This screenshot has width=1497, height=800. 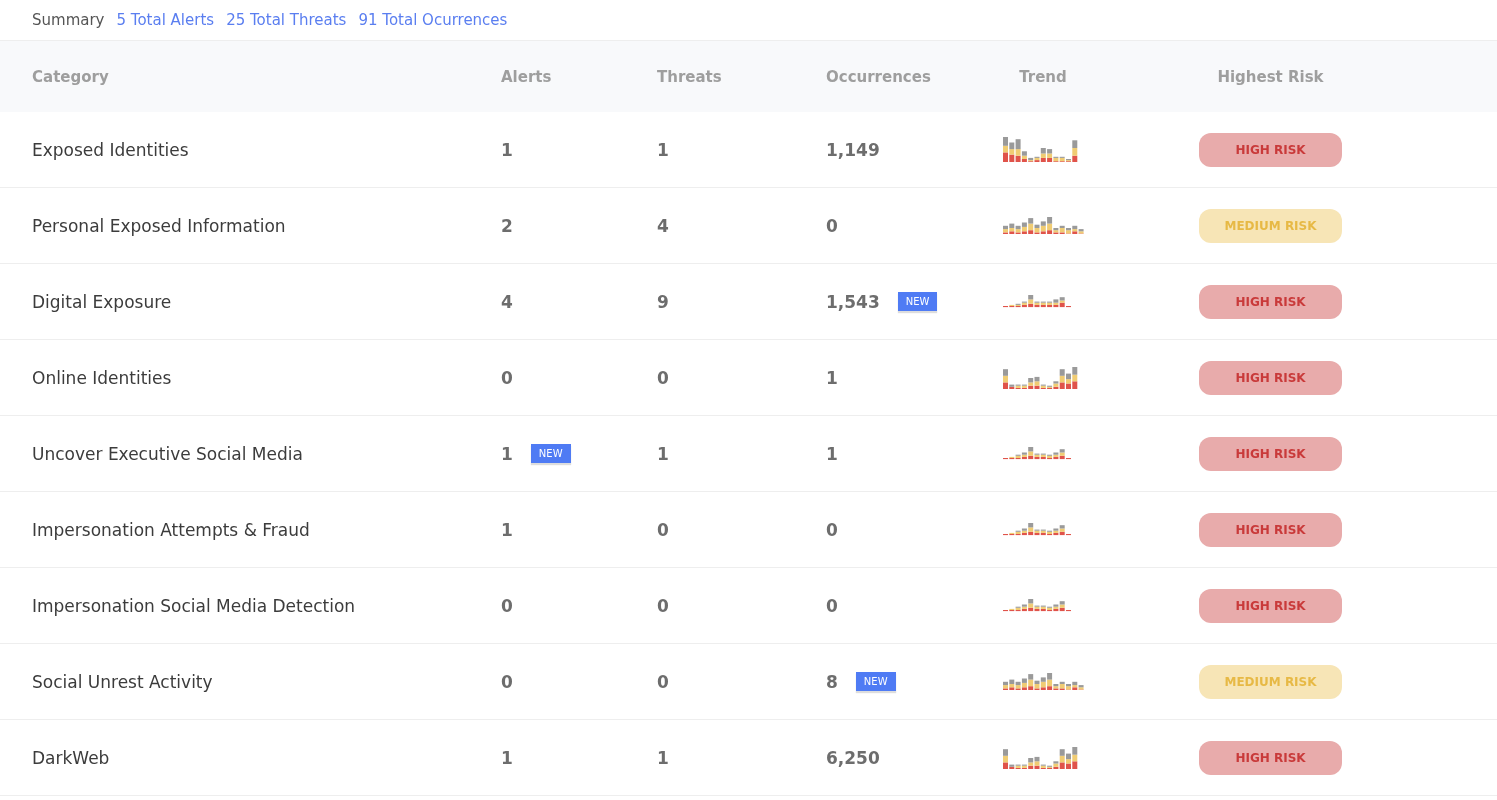 I want to click on column-header: Alerts, so click(x=526, y=76).